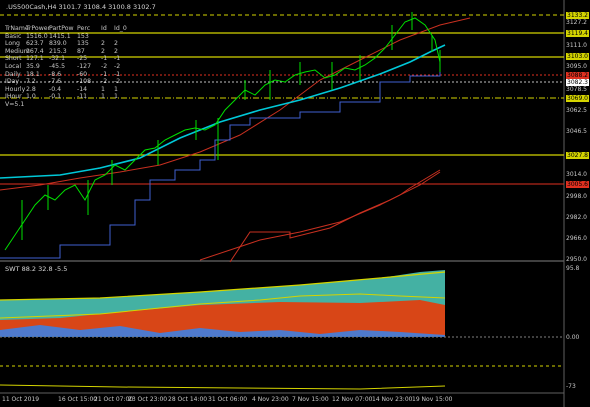  I want to click on volatility-label: V=5.1, so click(15, 104).